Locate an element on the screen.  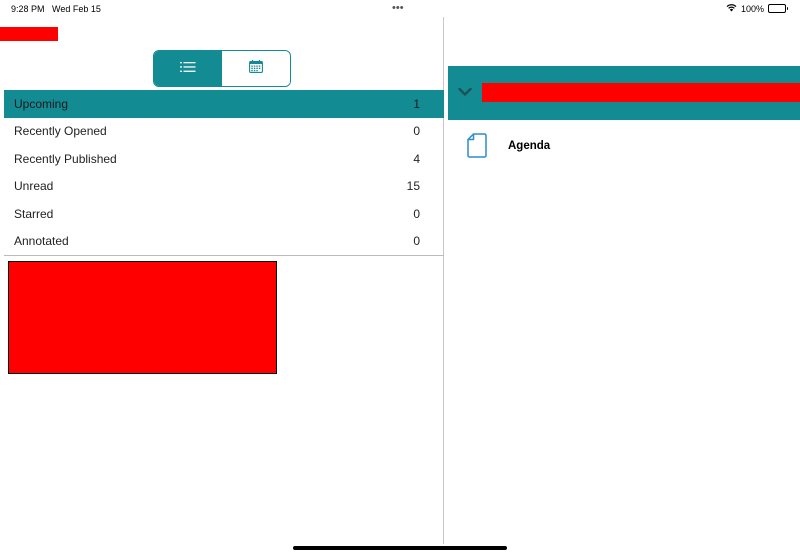
category-count: 4 is located at coordinates (416, 158).